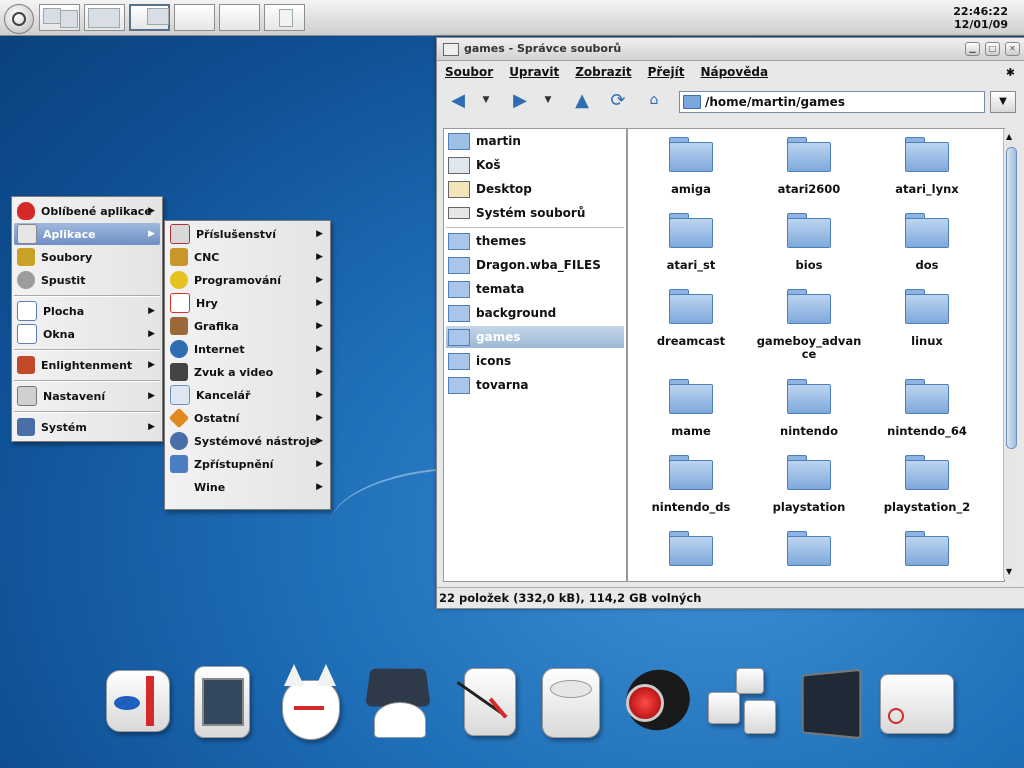 This screenshot has height=768, width=1024. I want to click on file-item: atari2600, so click(809, 173).